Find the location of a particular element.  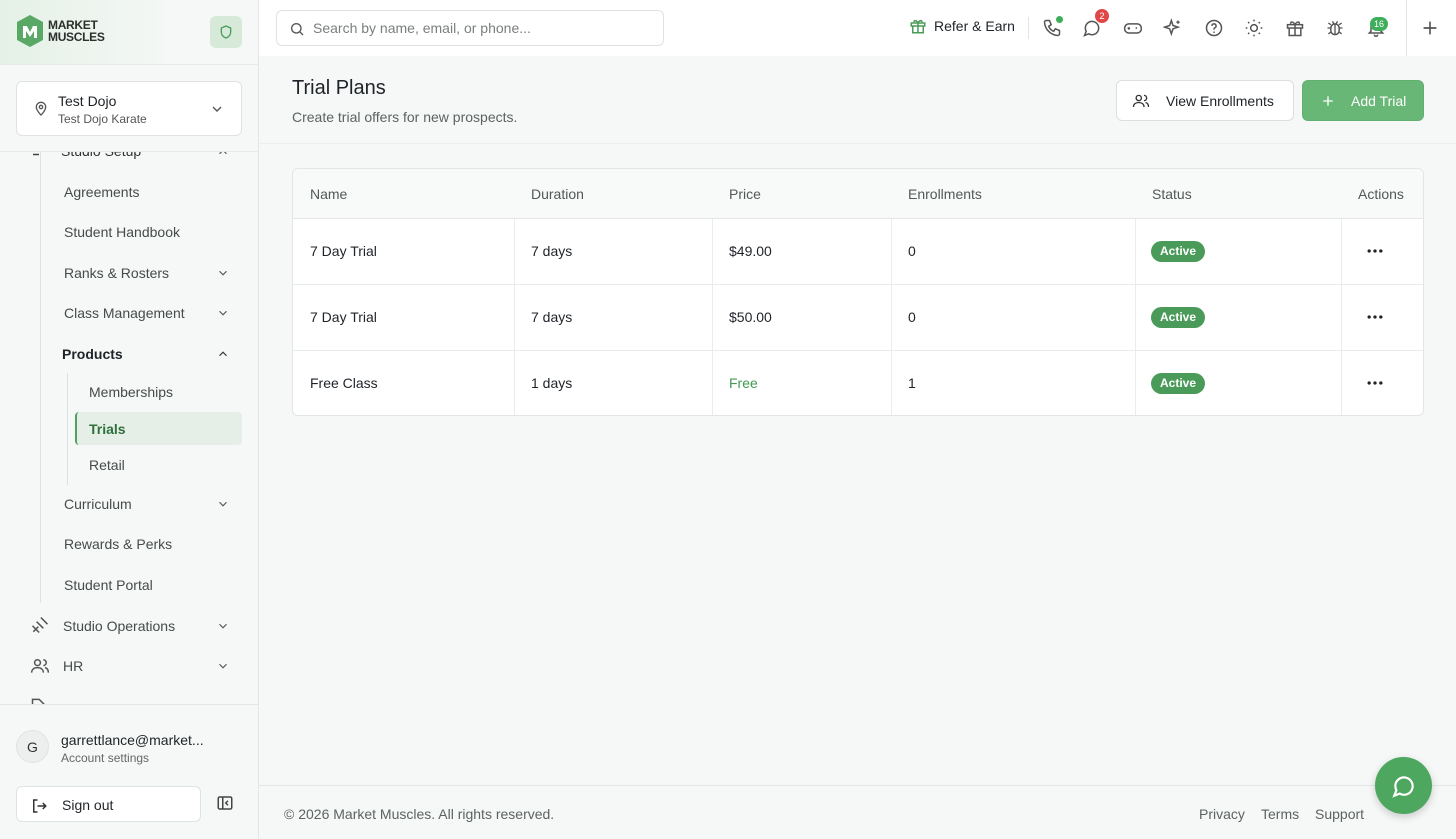

gift-icon is located at coordinates (1295, 28).